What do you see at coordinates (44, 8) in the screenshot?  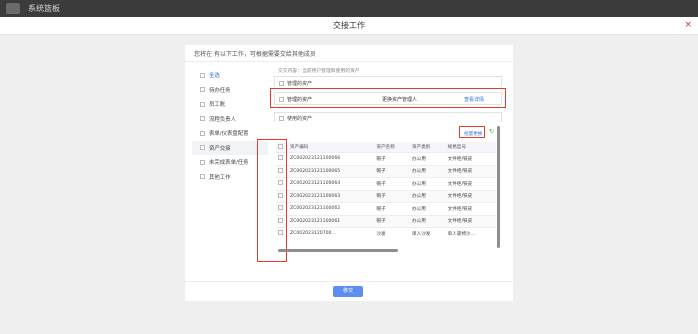 I see `app-name: 系统篮板` at bounding box center [44, 8].